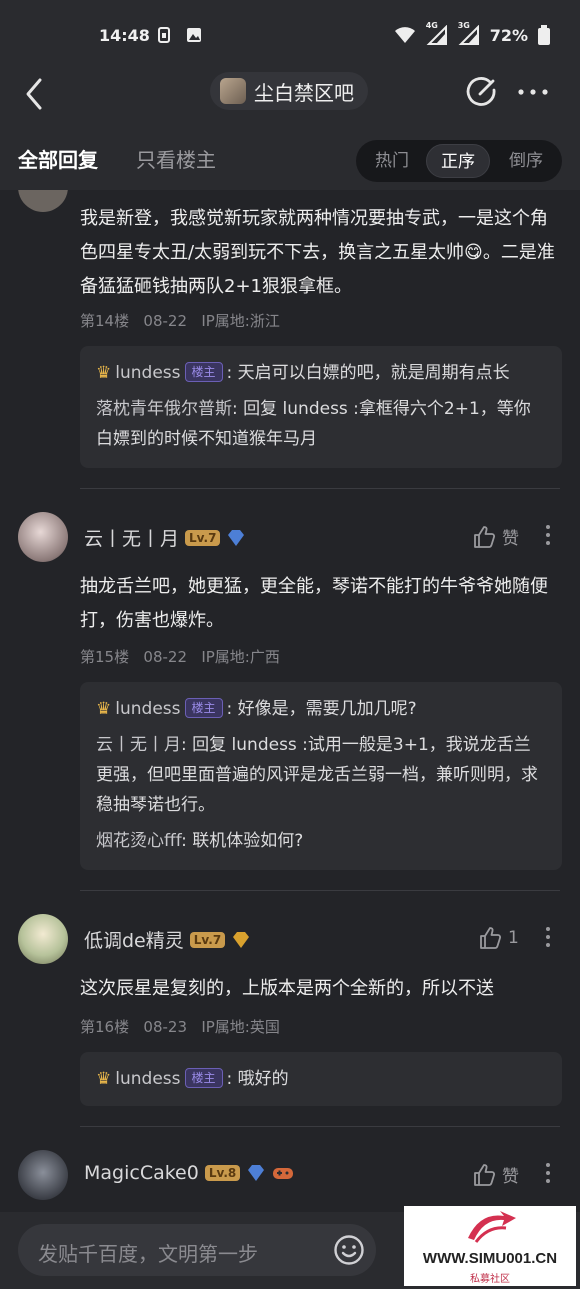 This screenshot has height=1289, width=580. I want to click on reply-input: 发贴千百度，文明第一步, so click(197, 1250).